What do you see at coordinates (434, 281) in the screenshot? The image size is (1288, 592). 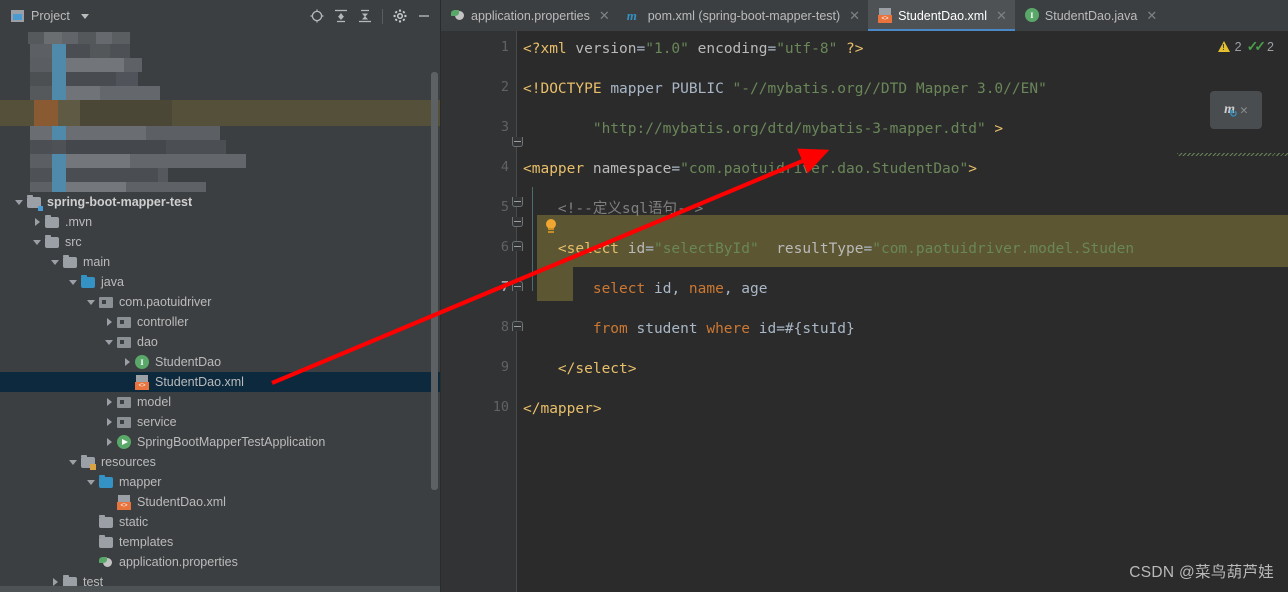 I see `project-tree-scrollbar` at bounding box center [434, 281].